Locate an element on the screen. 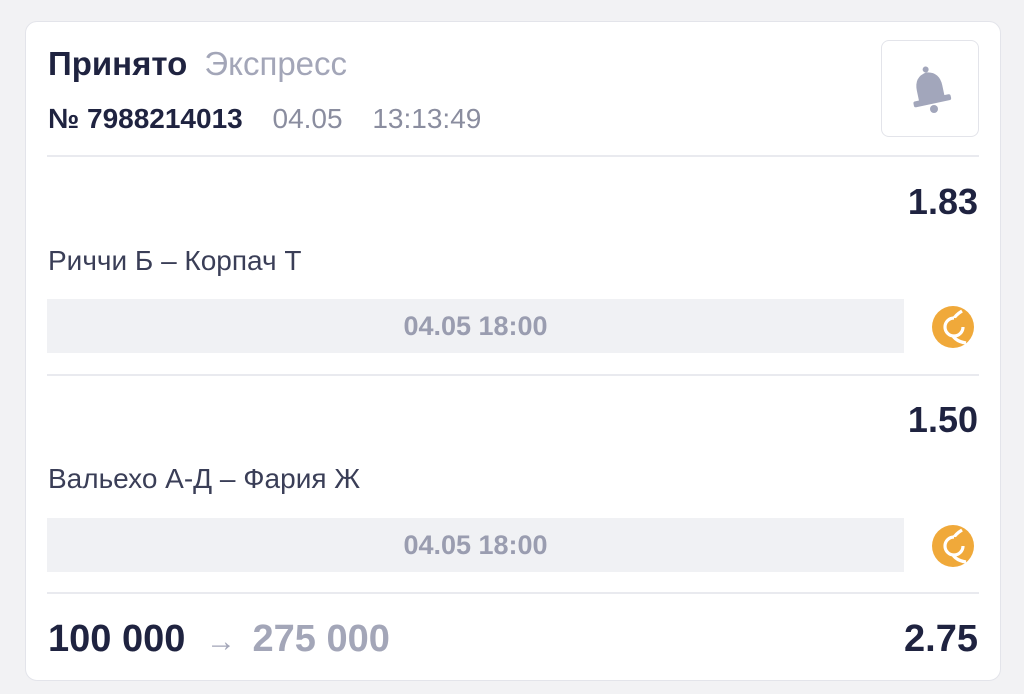 The height and width of the screenshot is (694, 1024). bet-amounts: 100 000 → 275 000 is located at coordinates (219, 640).